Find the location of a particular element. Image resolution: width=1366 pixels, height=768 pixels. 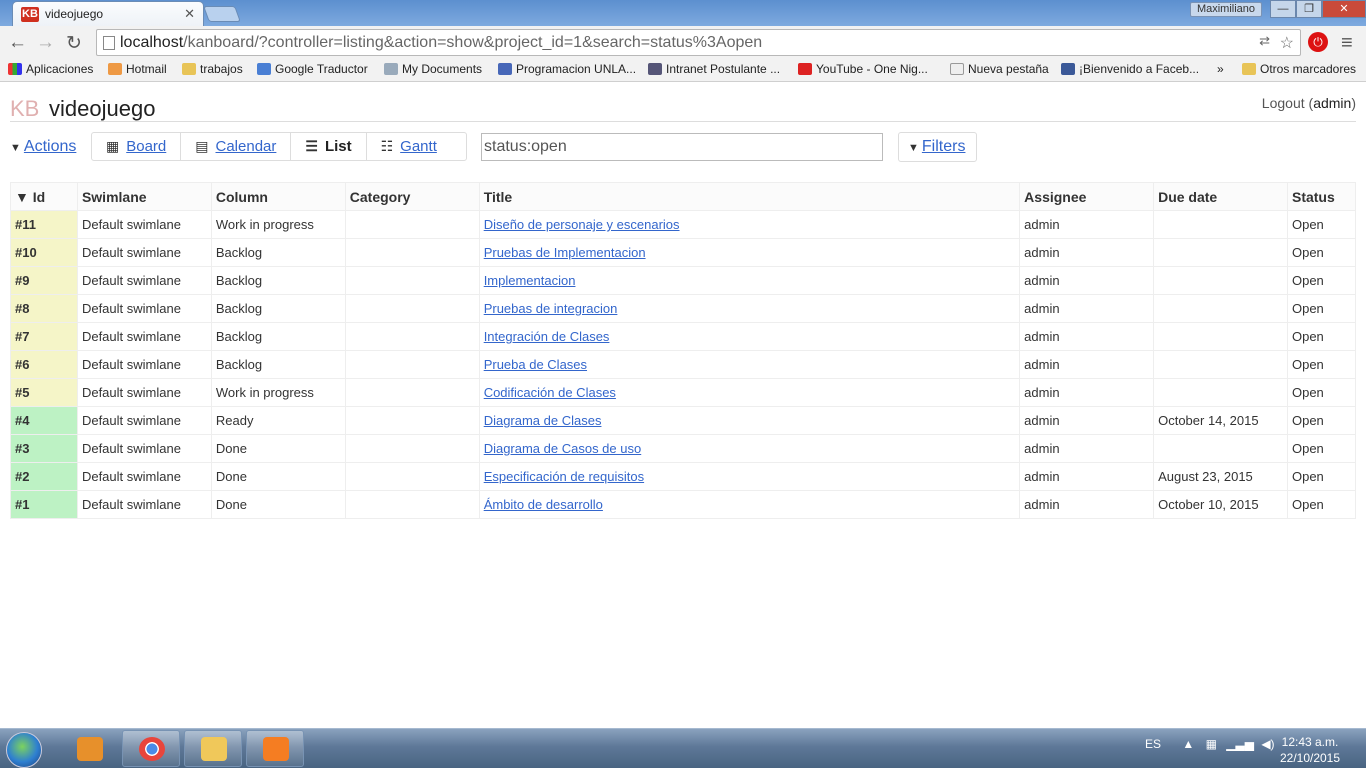

cell-id: #7 is located at coordinates (44, 336).